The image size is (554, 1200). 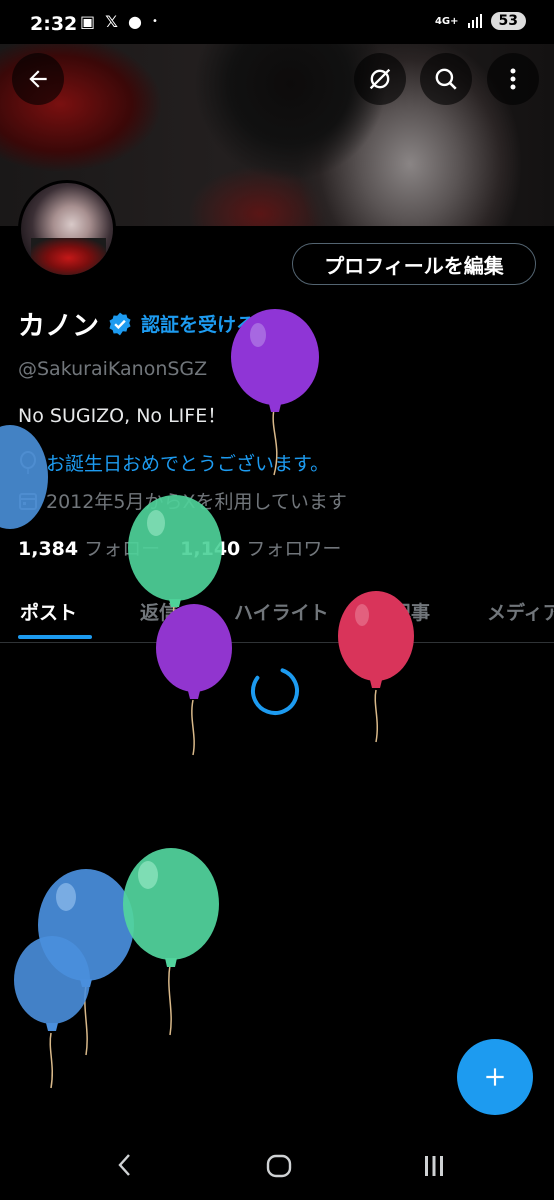 I want to click on birthday-row: お誕生日おめでとうございます。, so click(x=173, y=462).